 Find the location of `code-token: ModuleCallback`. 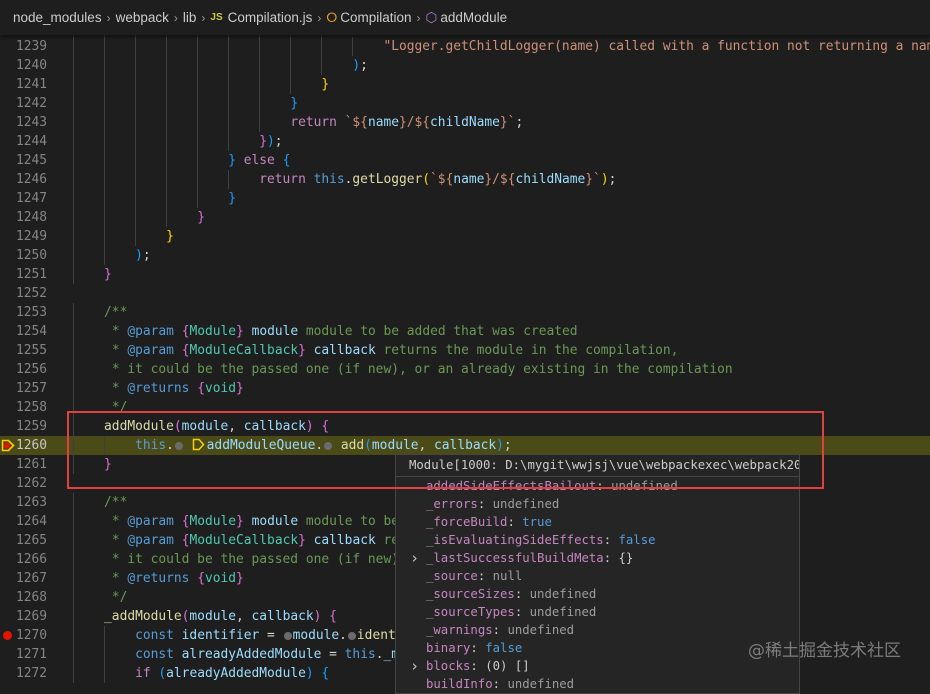

code-token: ModuleCallback is located at coordinates (244, 540).